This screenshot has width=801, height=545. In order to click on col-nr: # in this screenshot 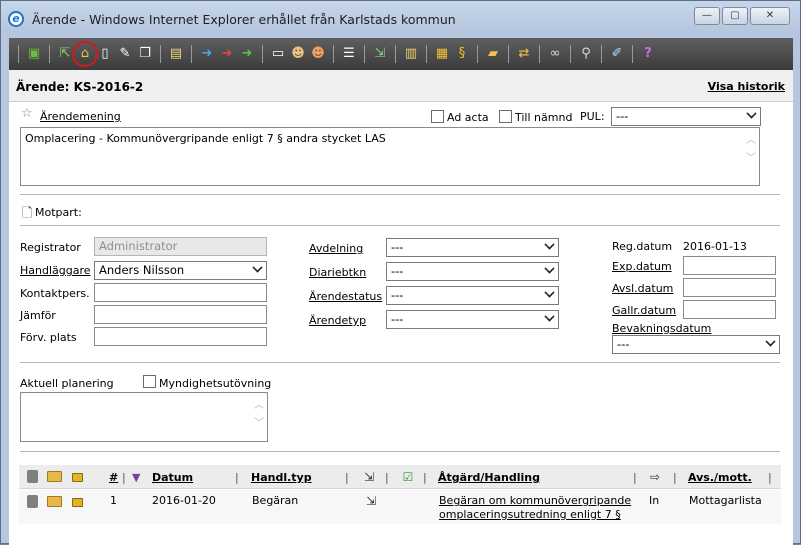, I will do `click(113, 477)`.